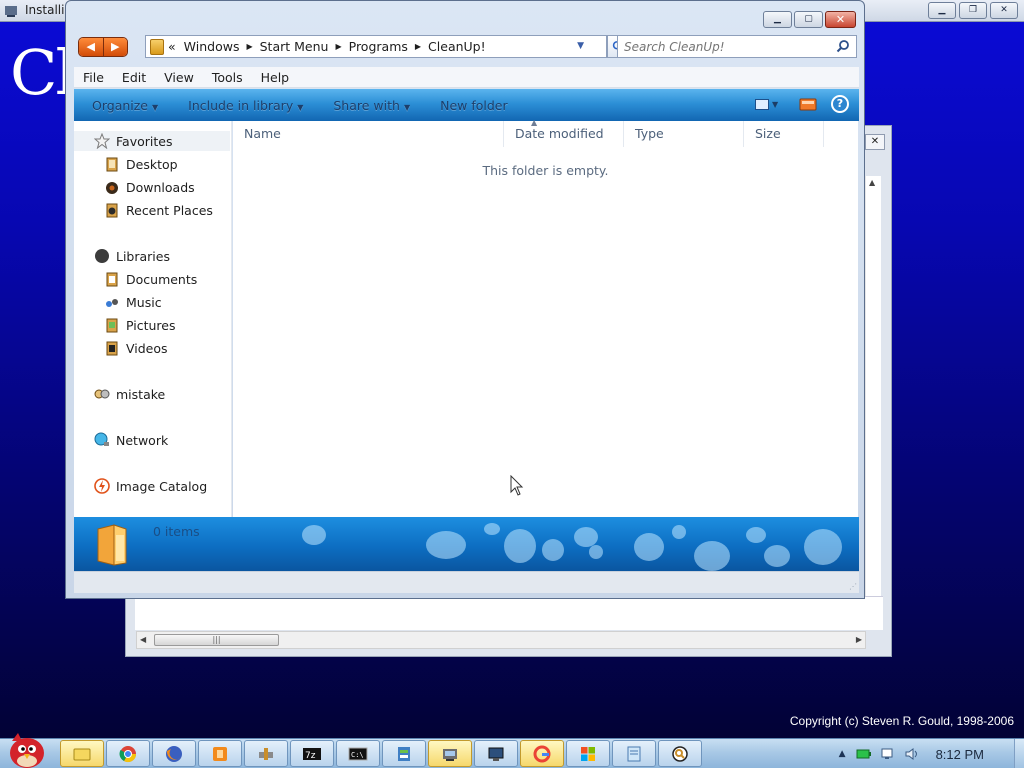 This screenshot has width=1024, height=768. What do you see at coordinates (588, 753) in the screenshot?
I see `taskbar-windows-button` at bounding box center [588, 753].